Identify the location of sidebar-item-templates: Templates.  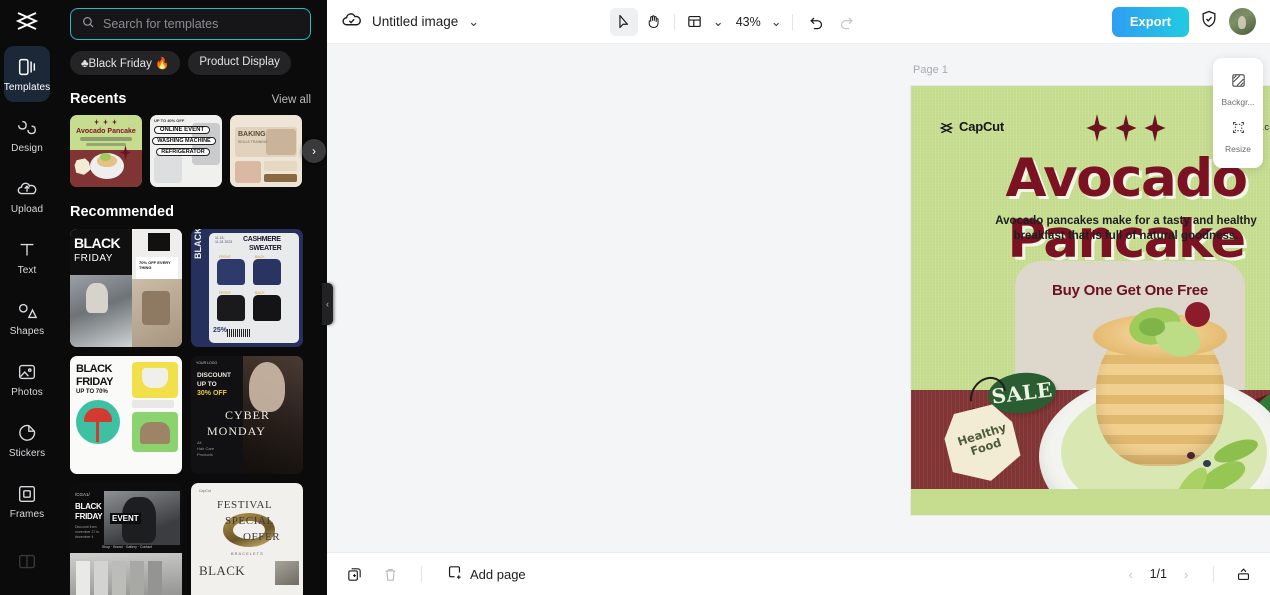
(27, 74).